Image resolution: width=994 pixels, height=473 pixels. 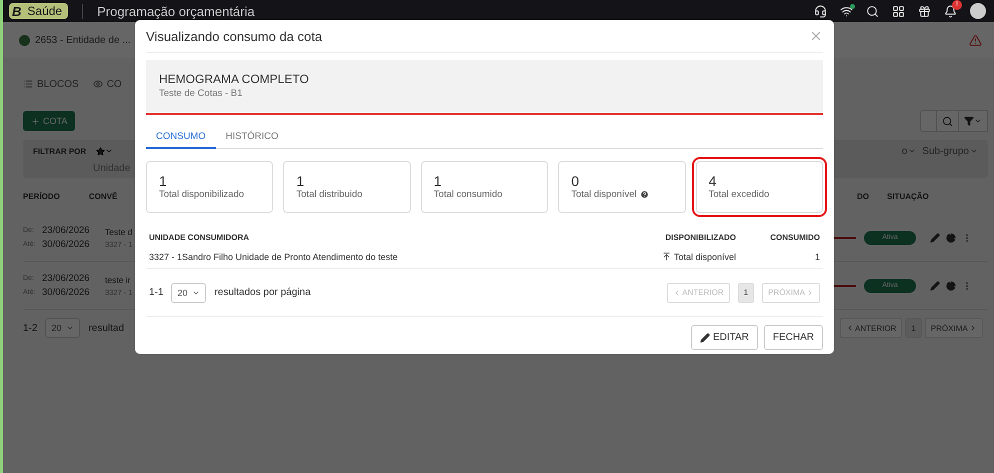 I want to click on filter-dropdown: o, so click(x=909, y=151).